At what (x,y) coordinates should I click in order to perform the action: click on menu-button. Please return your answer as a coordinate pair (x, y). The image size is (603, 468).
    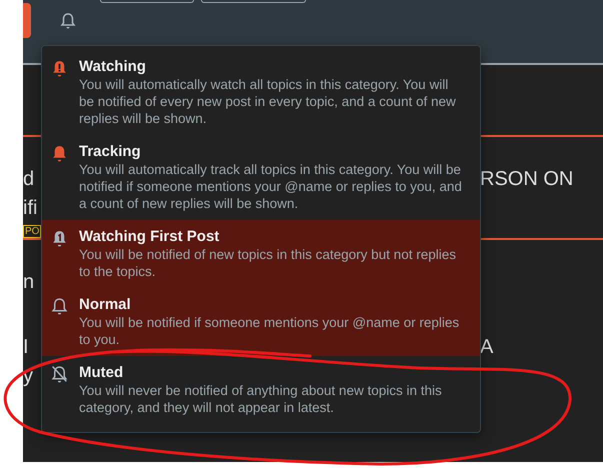
    Looking at the image, I should click on (27, 20).